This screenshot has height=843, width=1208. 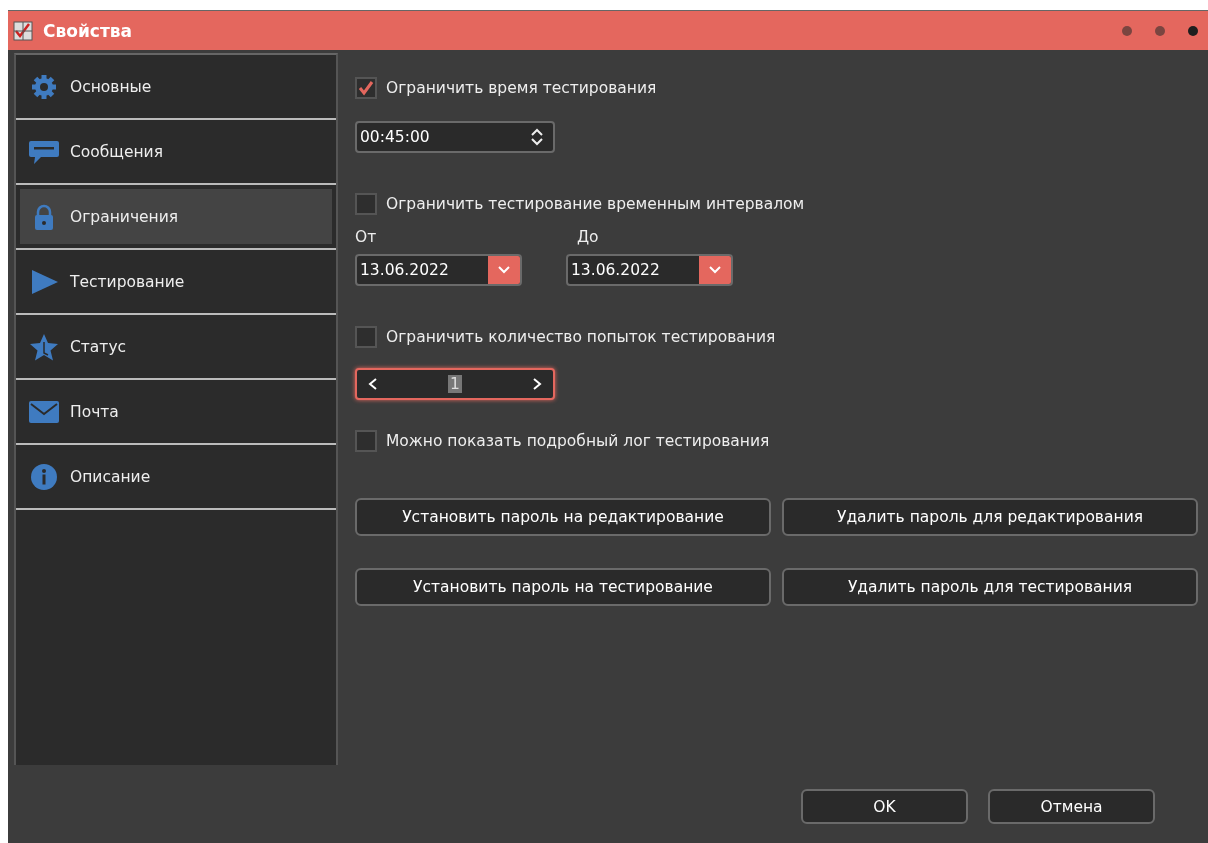 What do you see at coordinates (455, 137) in the screenshot?
I see `time-spinbox: 00:45:00` at bounding box center [455, 137].